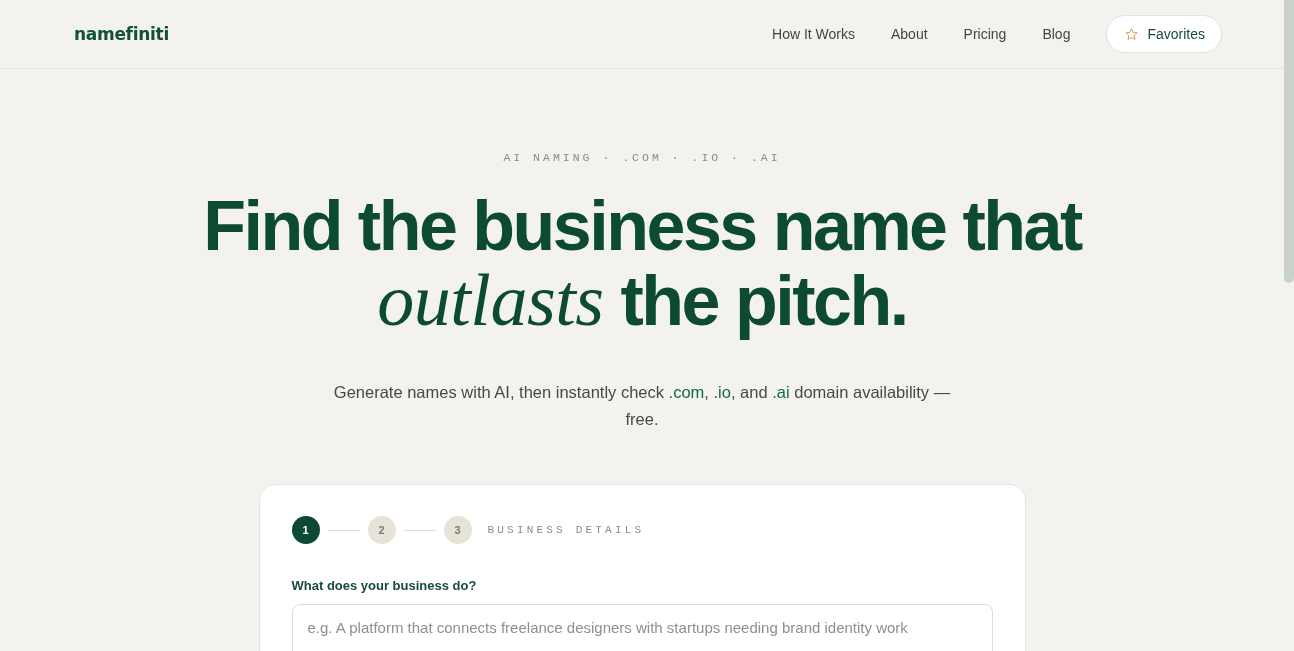 This screenshot has height=651, width=1294. I want to click on nav-link: Pricing, so click(985, 34).